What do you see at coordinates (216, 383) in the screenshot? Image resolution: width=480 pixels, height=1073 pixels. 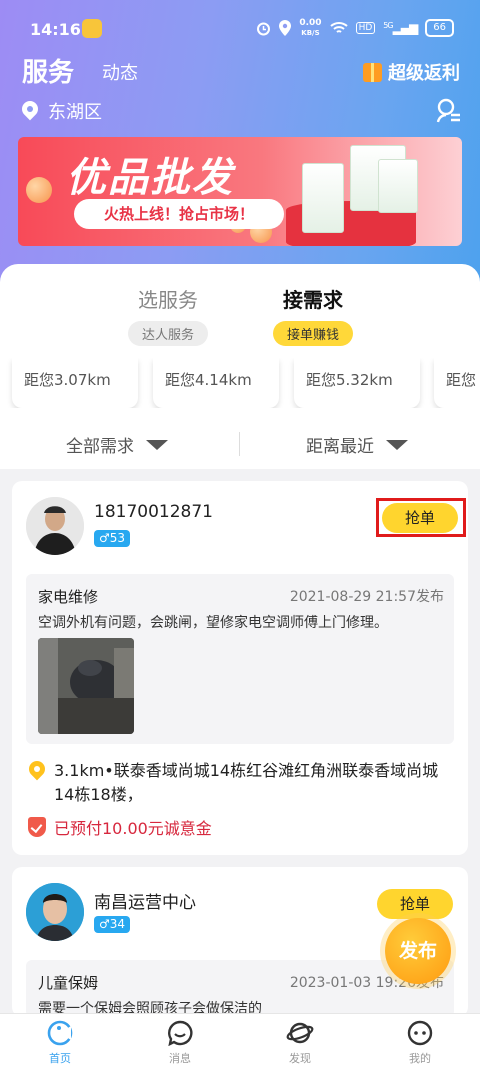 I see `nearby-card: 距您4.14km` at bounding box center [216, 383].